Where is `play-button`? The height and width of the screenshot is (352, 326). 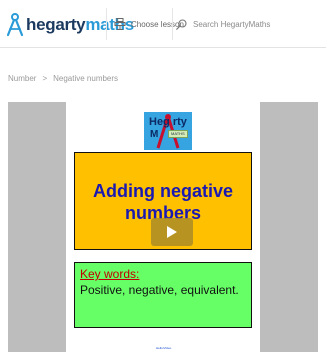 play-button is located at coordinates (172, 232).